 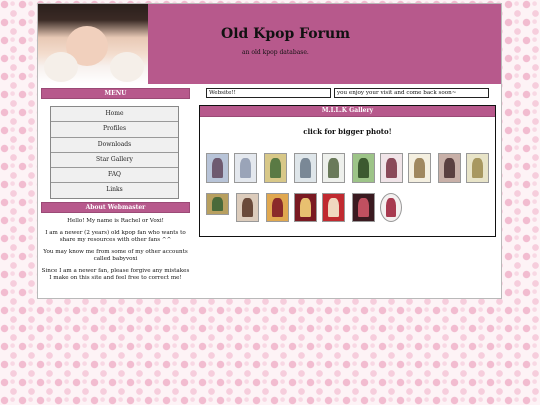 What do you see at coordinates (115, 93) in the screenshot?
I see `menu-heading: MENU` at bounding box center [115, 93].